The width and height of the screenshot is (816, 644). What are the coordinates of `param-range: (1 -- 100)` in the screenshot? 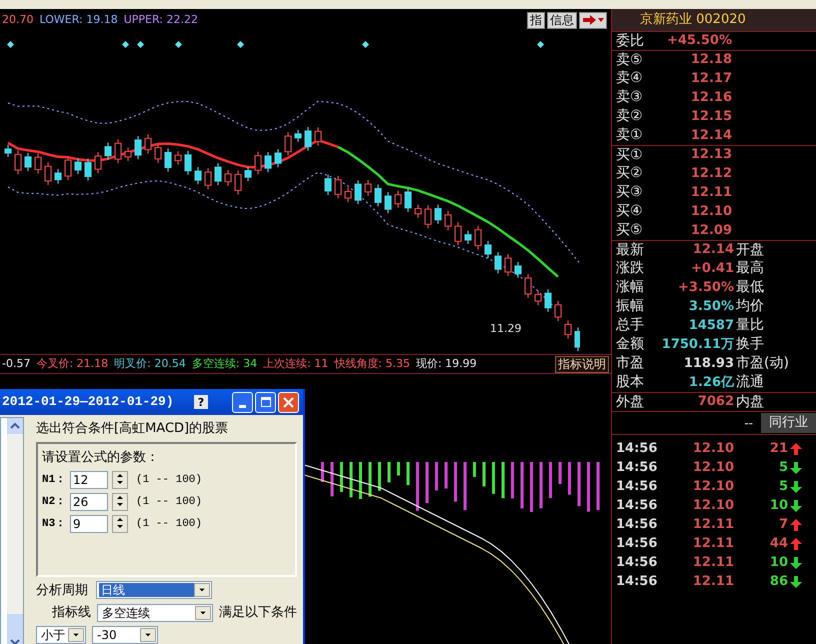 It's located at (169, 524).